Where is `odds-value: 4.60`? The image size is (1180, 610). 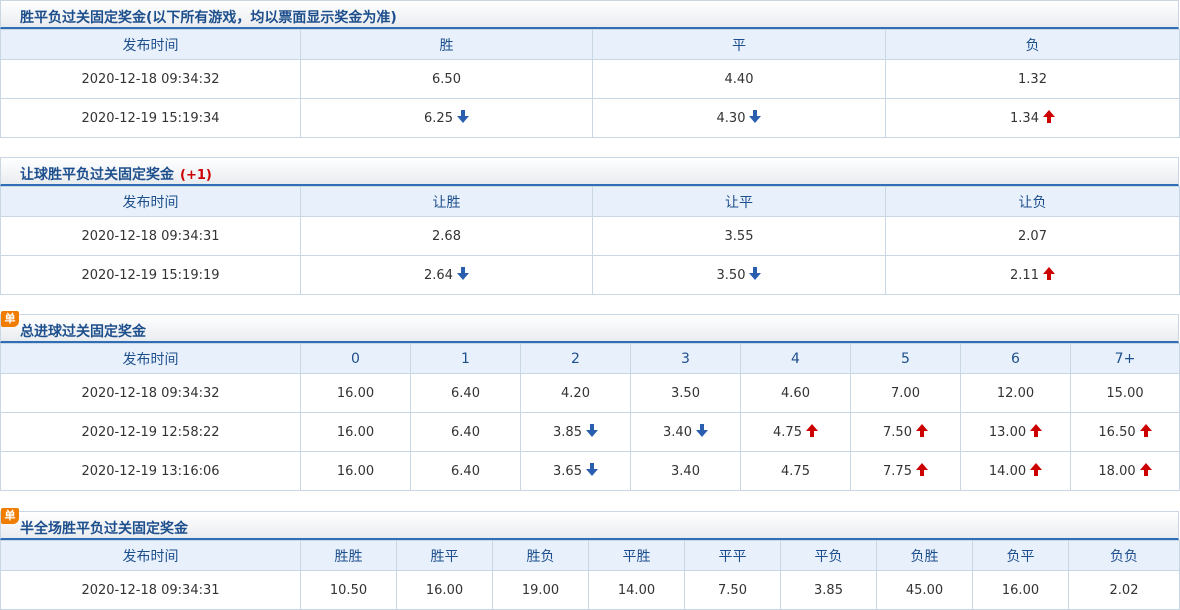 odds-value: 4.60 is located at coordinates (795, 393).